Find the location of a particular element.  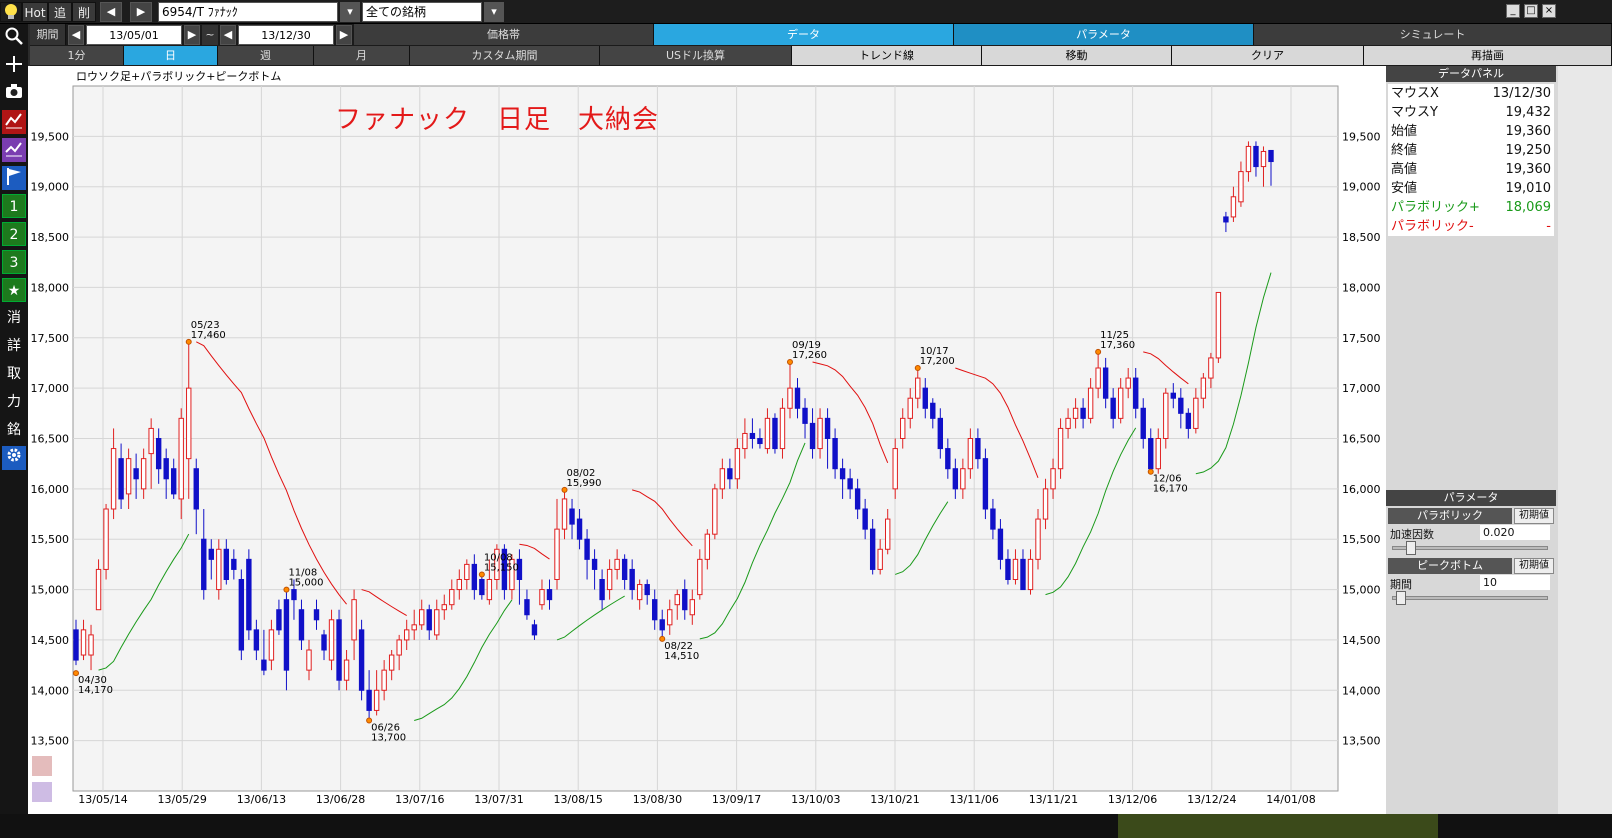

period-from-prev: ◀ is located at coordinates (76, 35).